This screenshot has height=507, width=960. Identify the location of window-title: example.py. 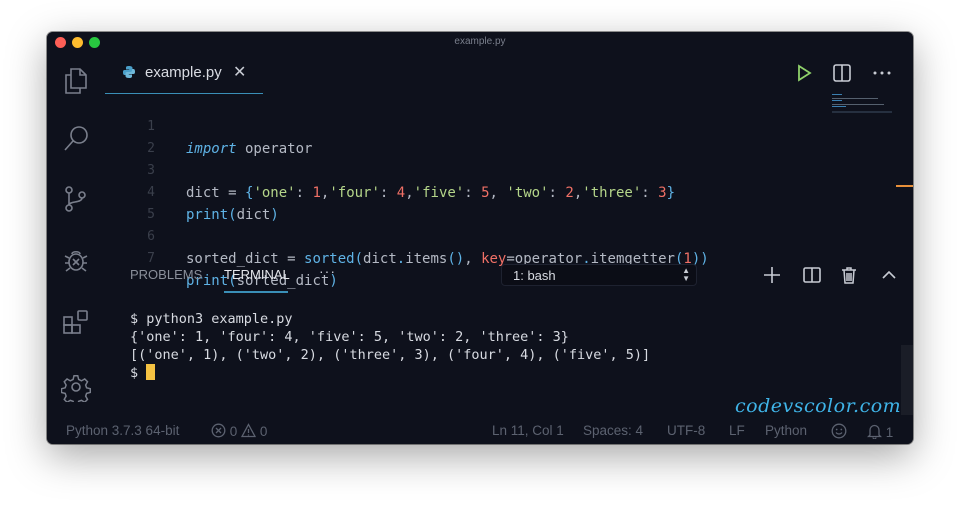
(480, 41).